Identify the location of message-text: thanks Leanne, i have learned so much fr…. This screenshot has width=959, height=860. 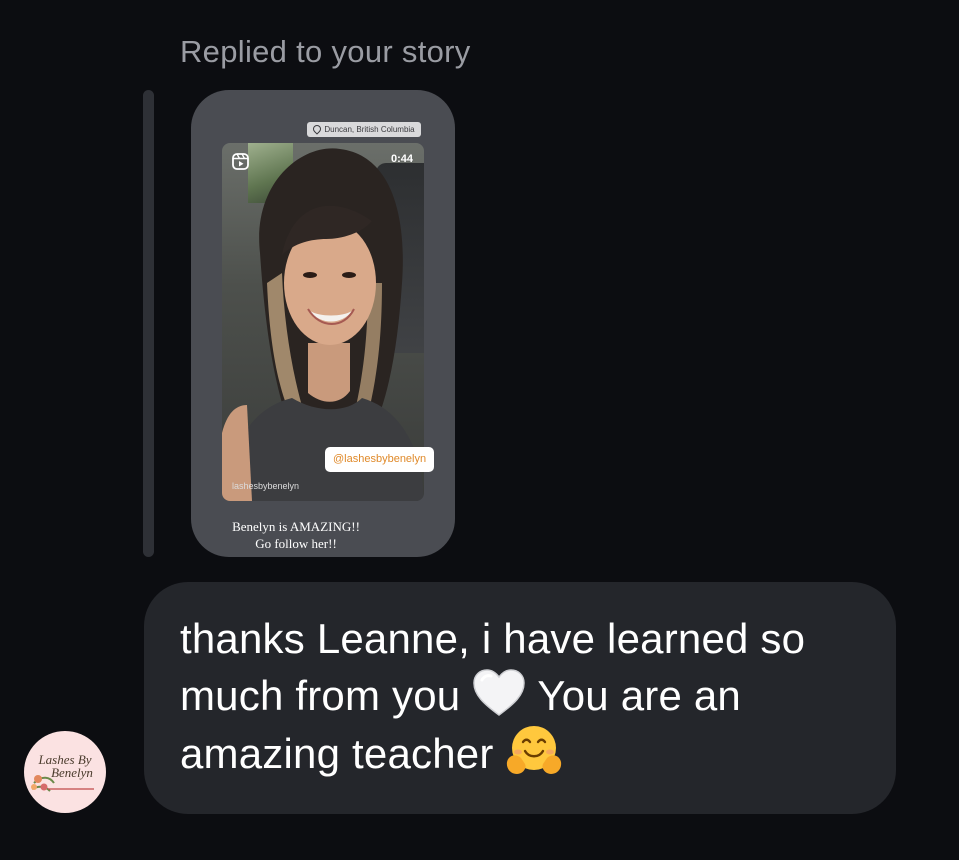
(525, 696).